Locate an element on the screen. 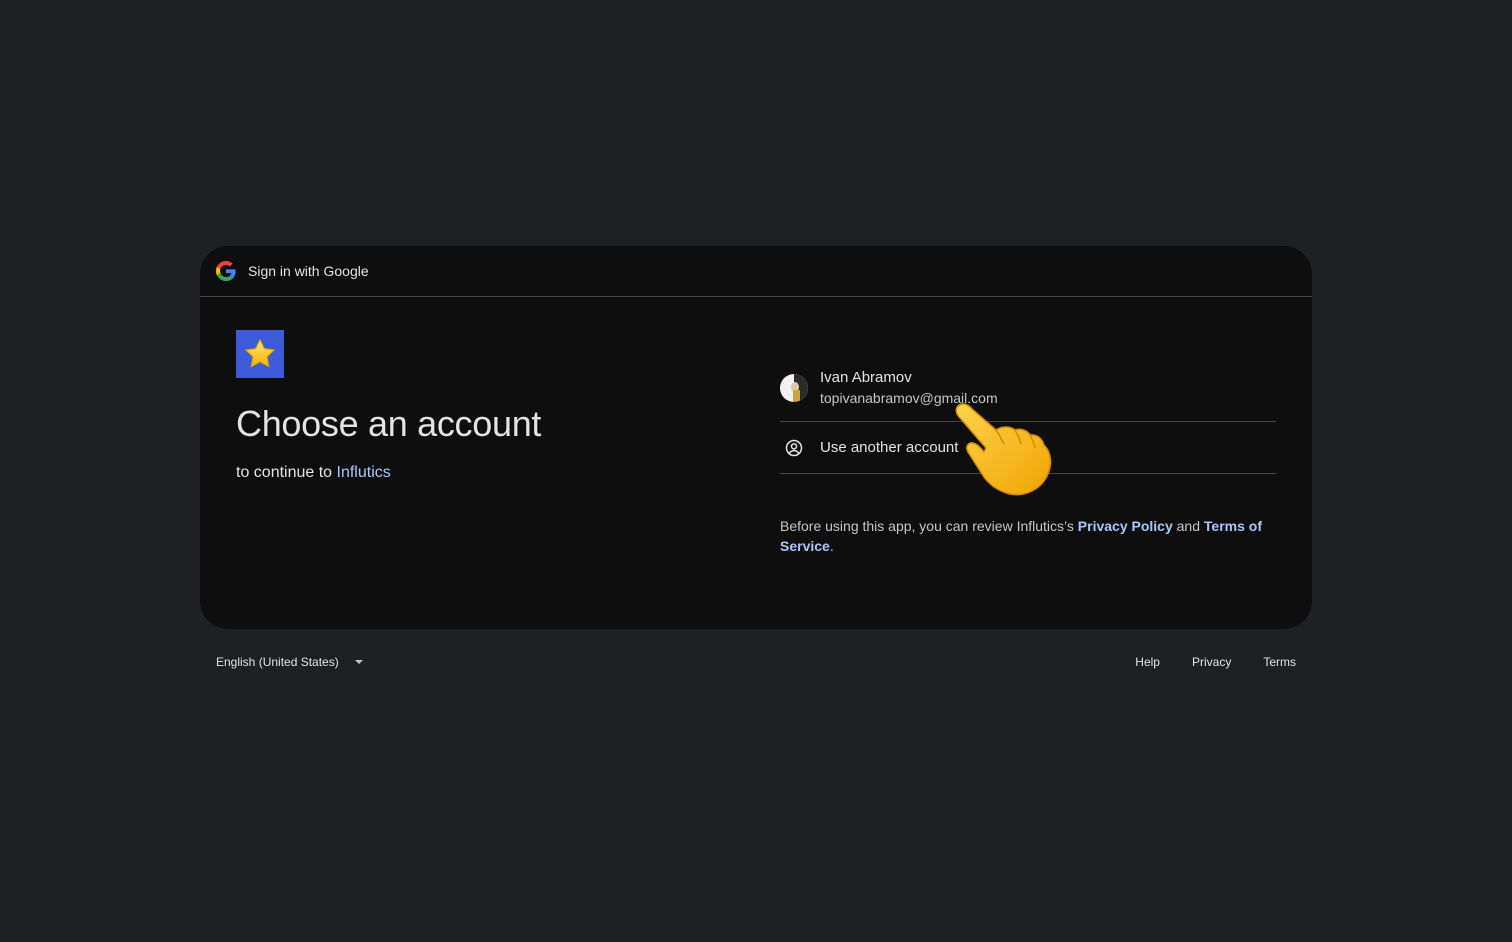 This screenshot has height=942, width=1512. policy-suffix: . is located at coordinates (831, 546).